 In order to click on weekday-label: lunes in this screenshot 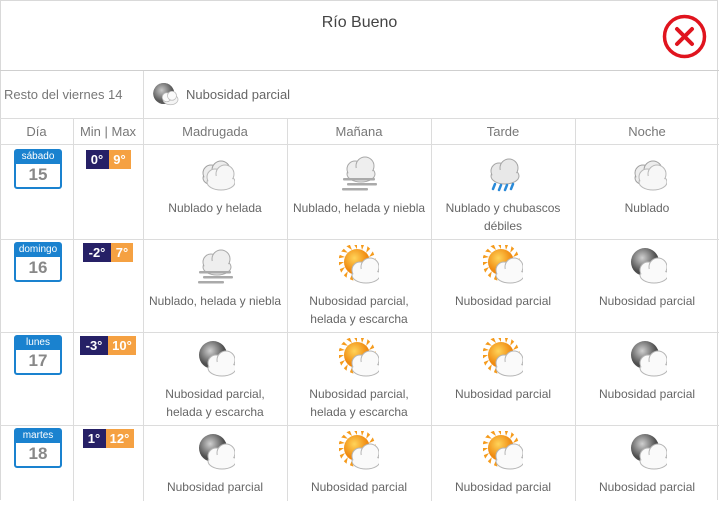, I will do `click(38, 343)`.